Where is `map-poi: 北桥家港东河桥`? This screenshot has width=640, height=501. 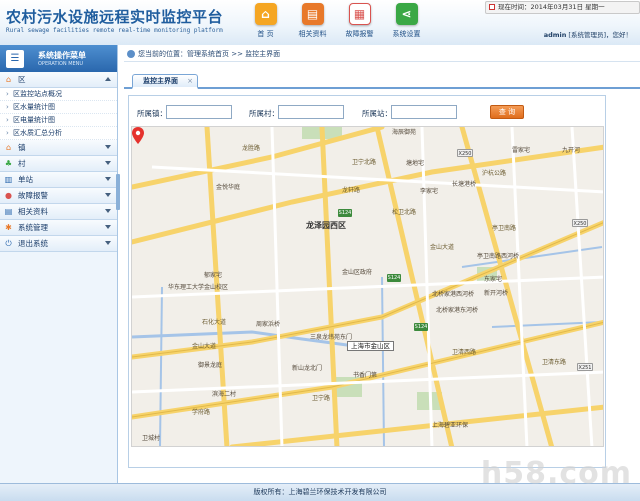 map-poi: 北桥家港东河桥 is located at coordinates (457, 310).